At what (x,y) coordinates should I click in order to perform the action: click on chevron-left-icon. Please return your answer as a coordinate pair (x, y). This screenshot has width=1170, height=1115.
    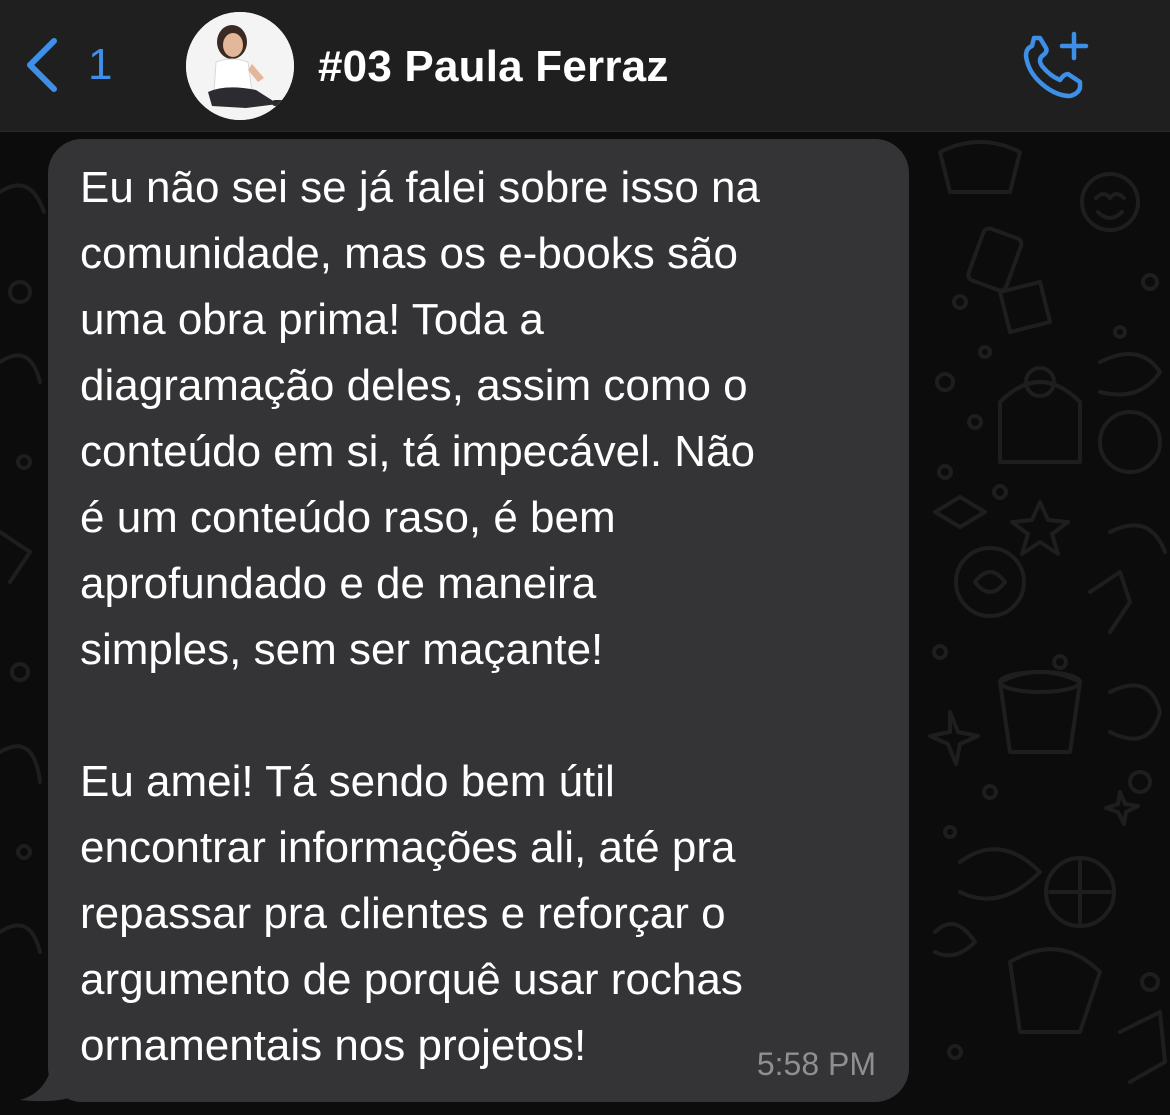
    Looking at the image, I should click on (42, 65).